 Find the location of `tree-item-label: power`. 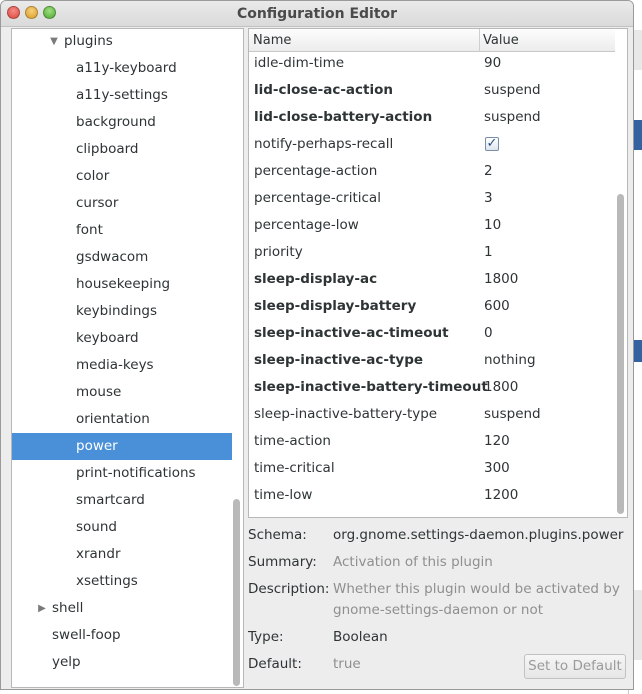

tree-item-label: power is located at coordinates (97, 446).